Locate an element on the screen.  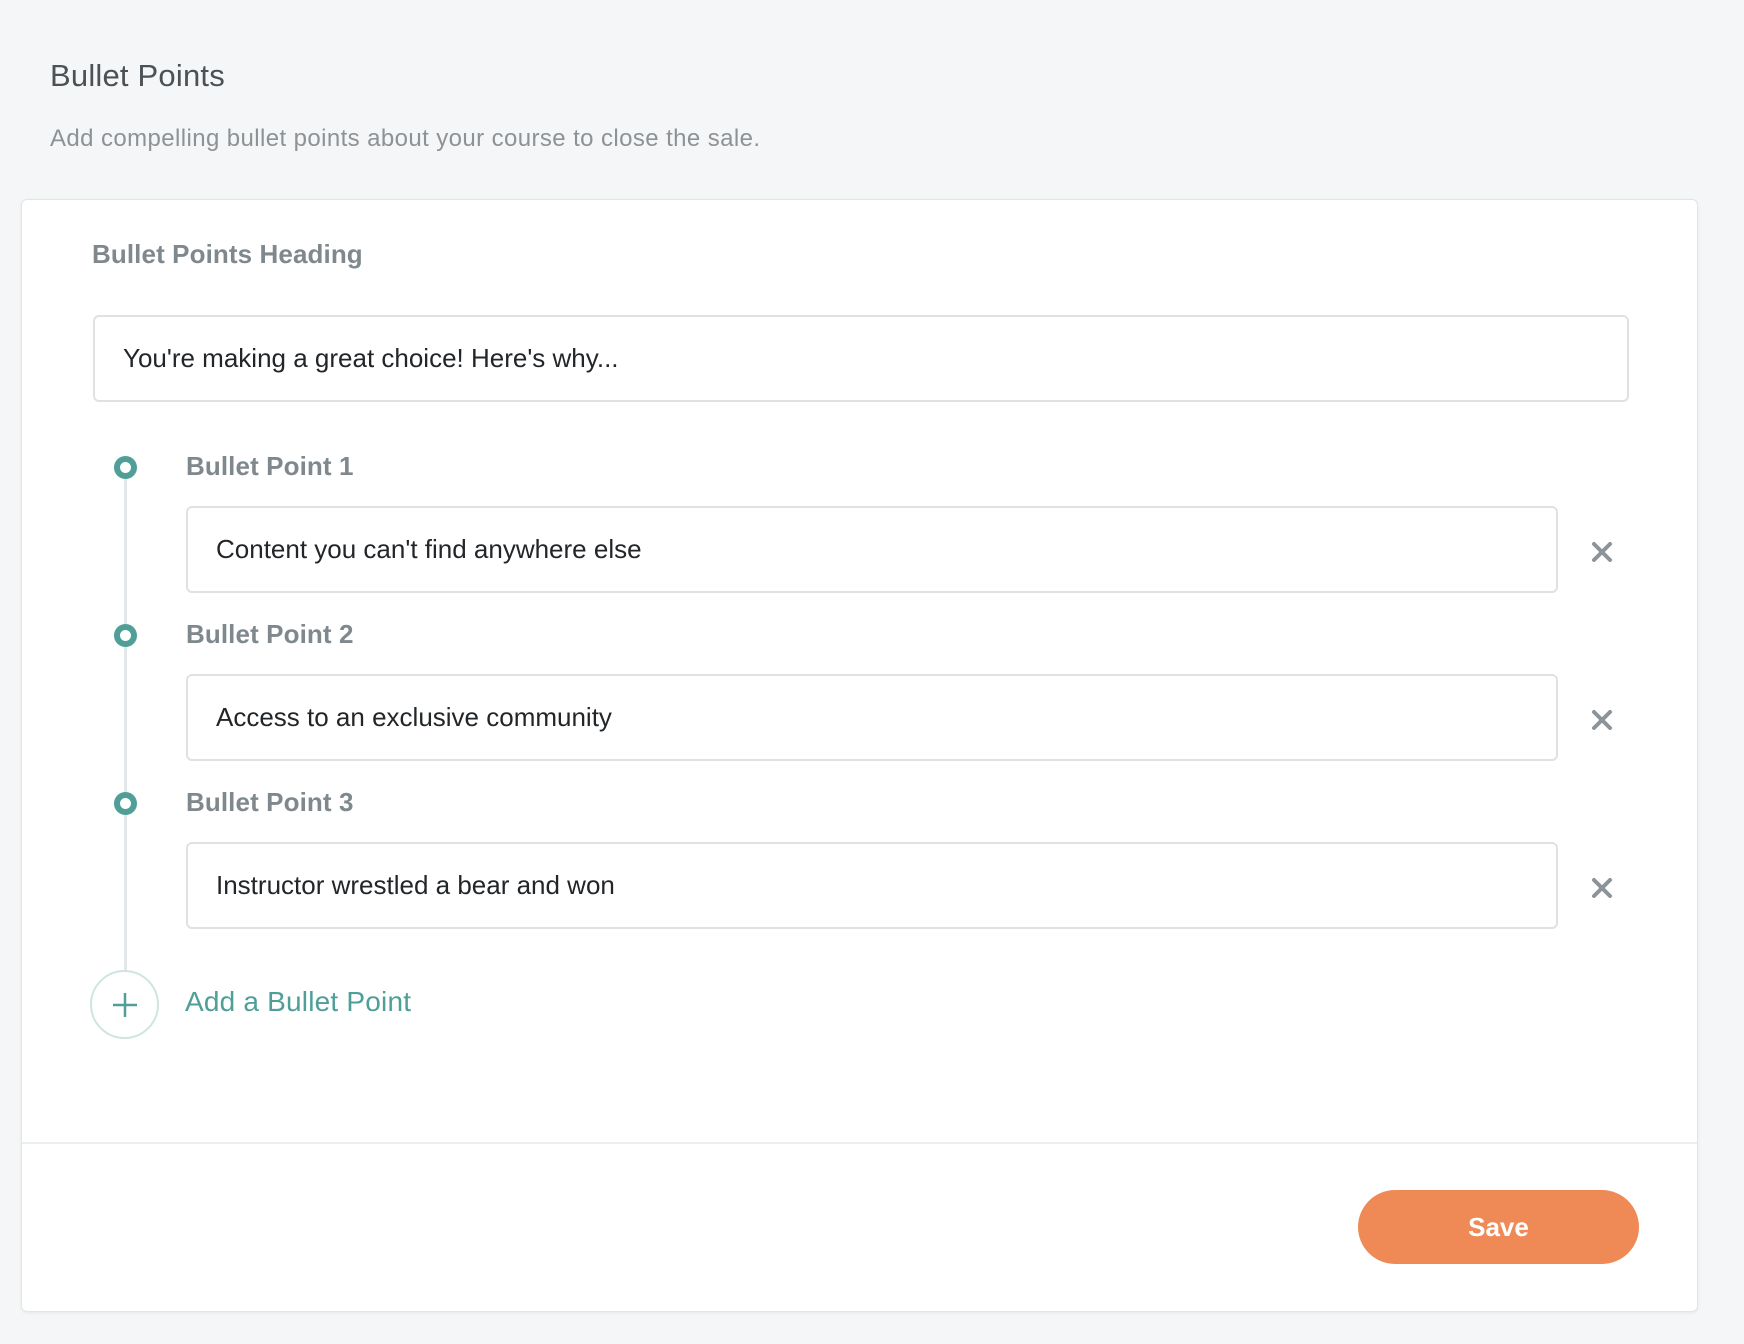
bullet-2-label: Bullet Point 2 is located at coordinates (270, 634).